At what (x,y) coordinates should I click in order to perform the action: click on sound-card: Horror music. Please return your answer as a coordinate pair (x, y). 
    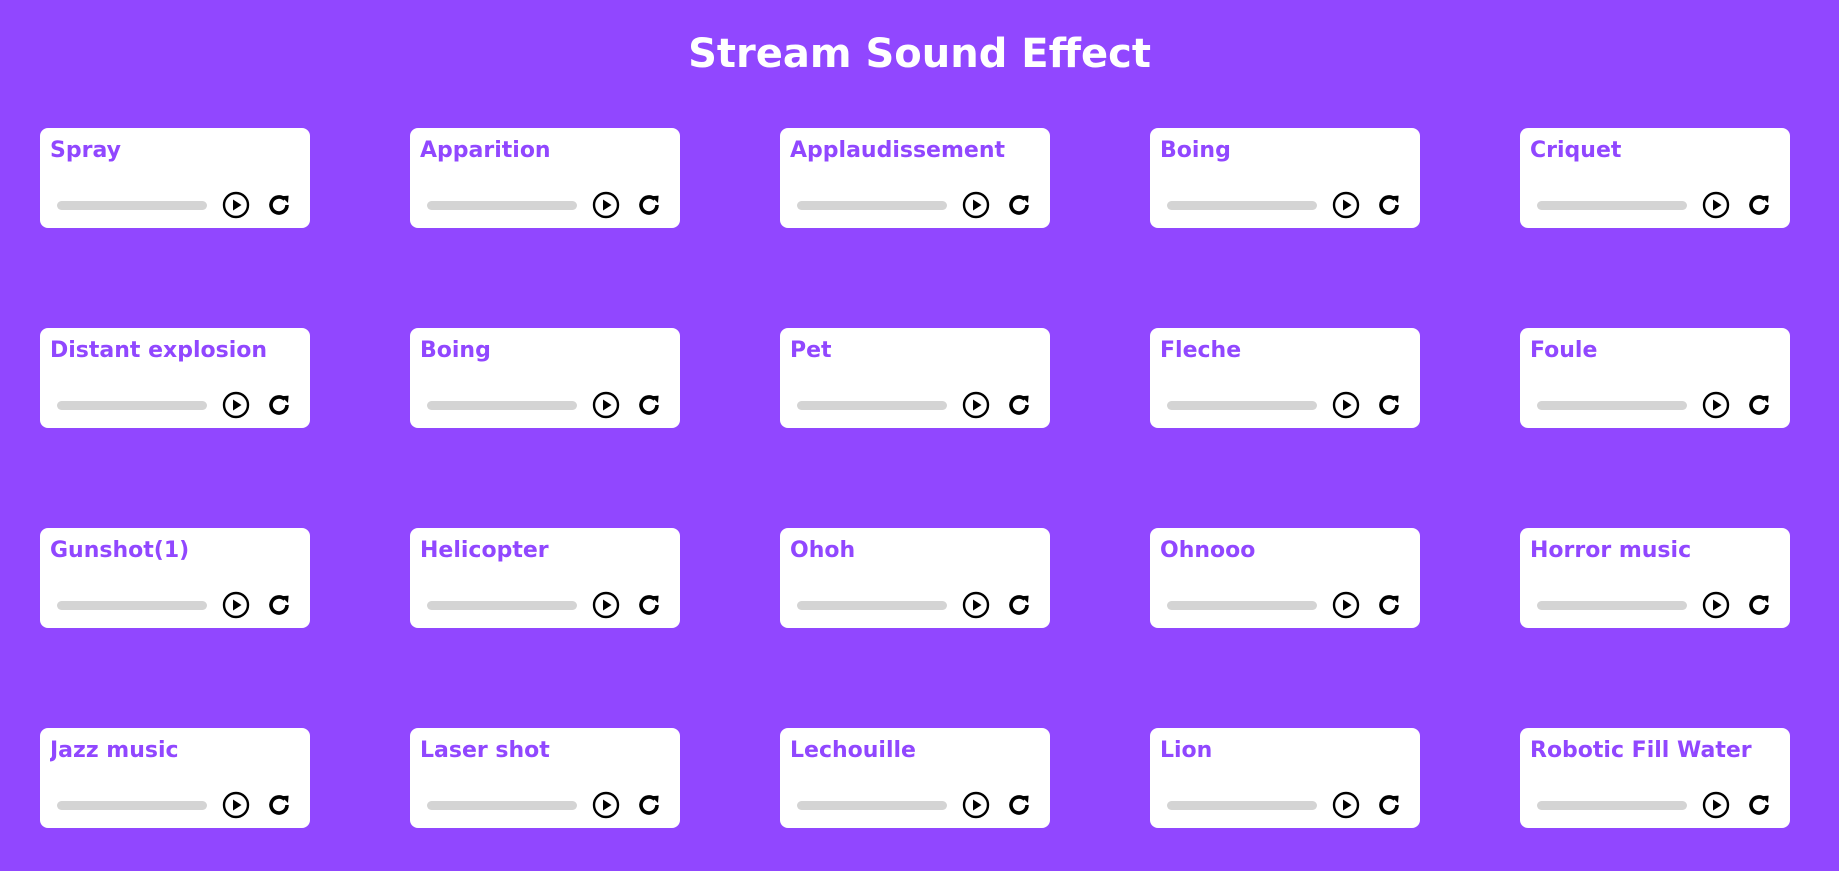
    Looking at the image, I should click on (1655, 578).